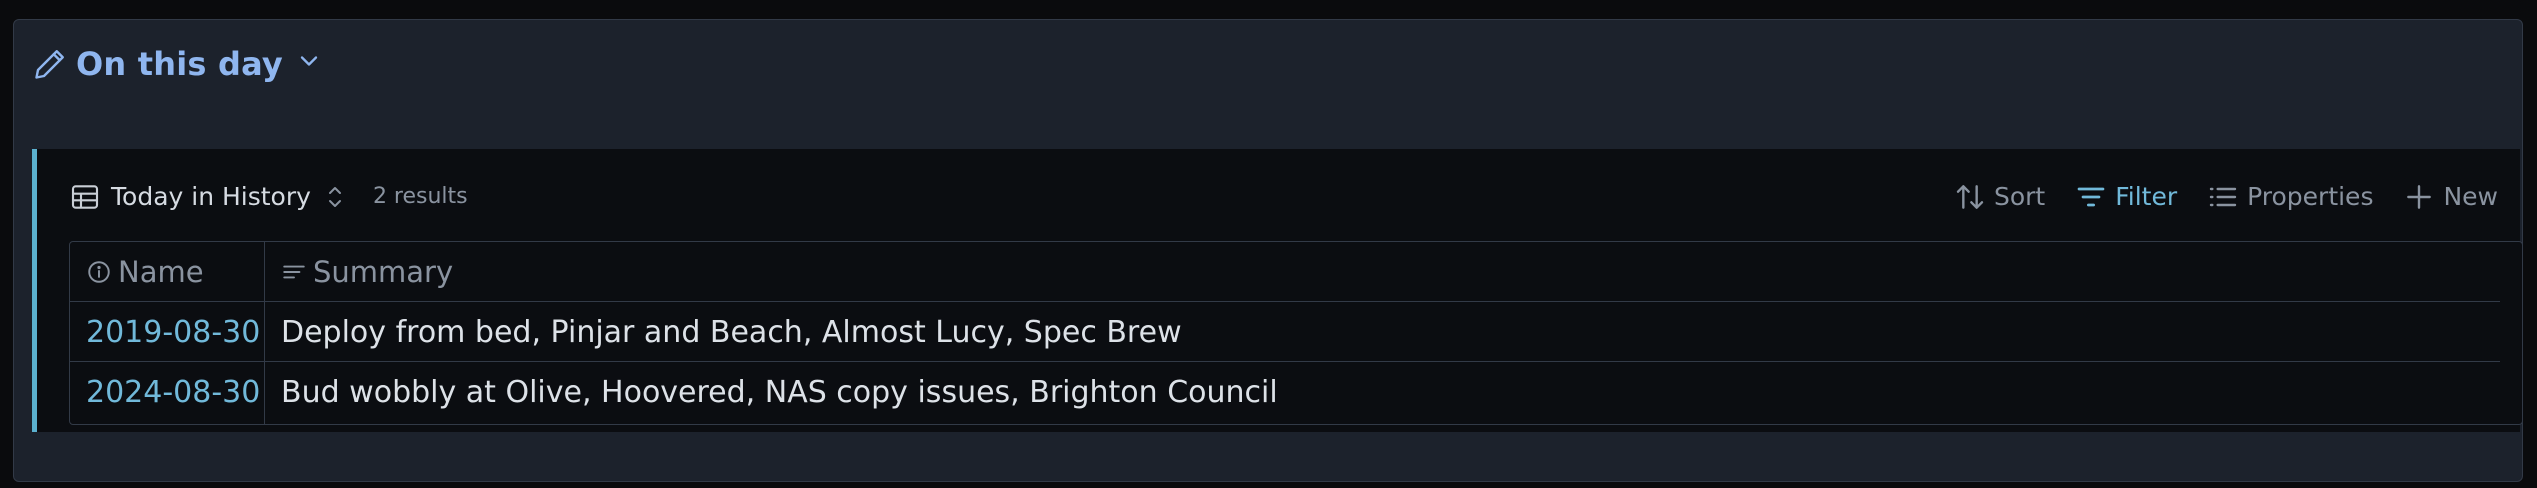 Image resolution: width=2537 pixels, height=488 pixels. I want to click on toolbar-actions: Sort Filter Properties New, so click(2211, 197).